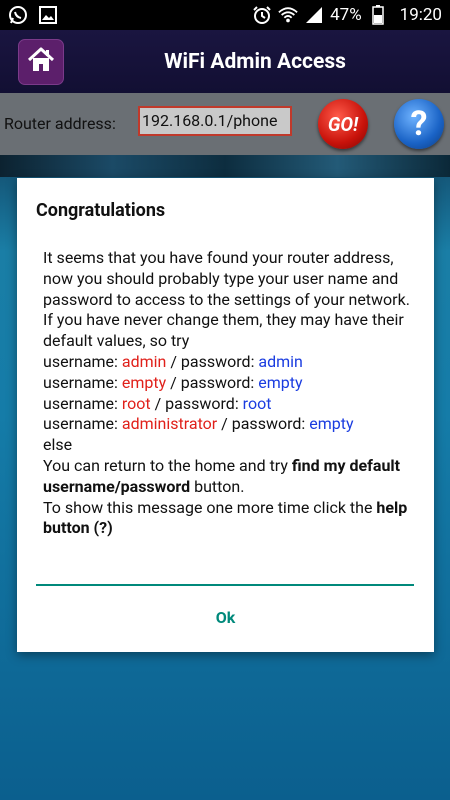  What do you see at coordinates (225, 585) in the screenshot?
I see `dialog-divider` at bounding box center [225, 585].